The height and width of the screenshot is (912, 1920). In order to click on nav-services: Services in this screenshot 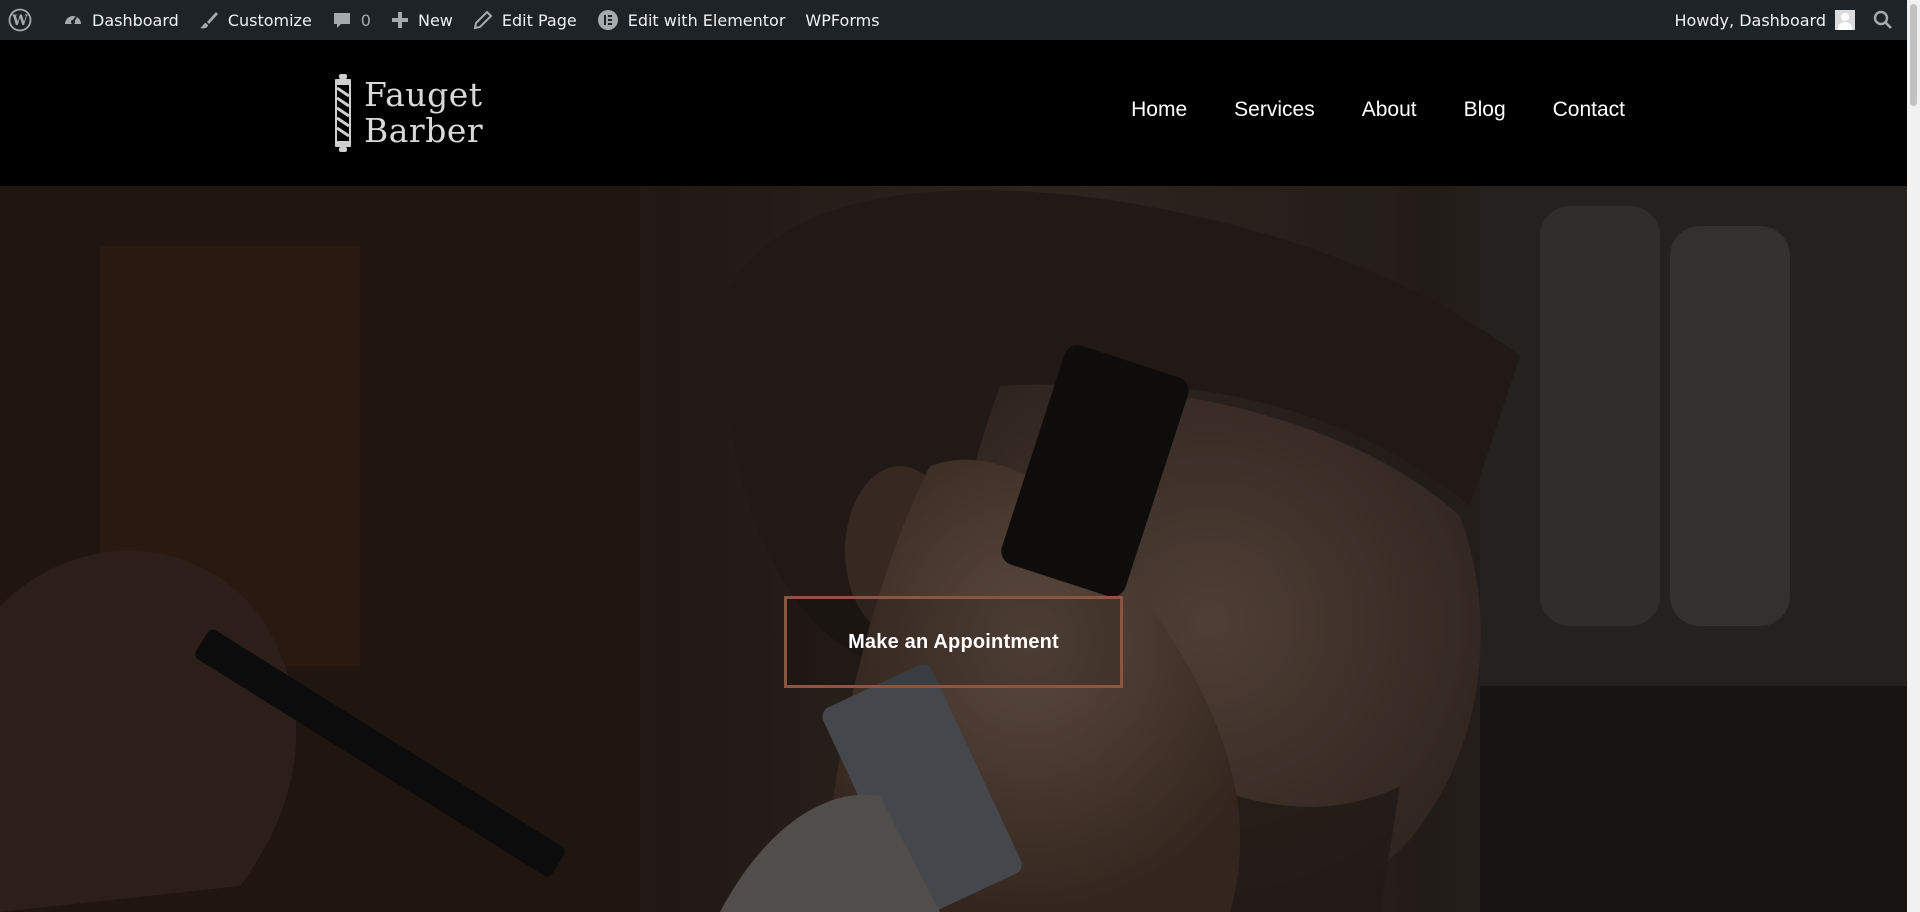, I will do `click(1274, 110)`.